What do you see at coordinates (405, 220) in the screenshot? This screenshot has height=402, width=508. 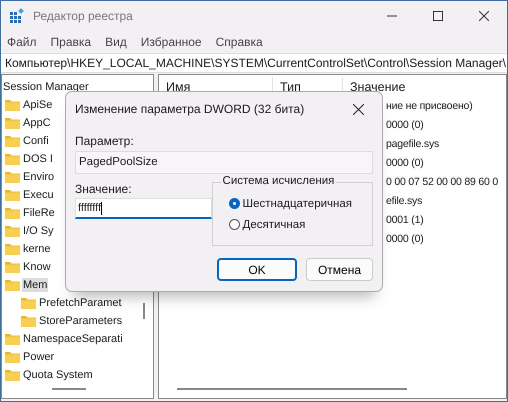 I see `value-cell: 0001 (1)` at bounding box center [405, 220].